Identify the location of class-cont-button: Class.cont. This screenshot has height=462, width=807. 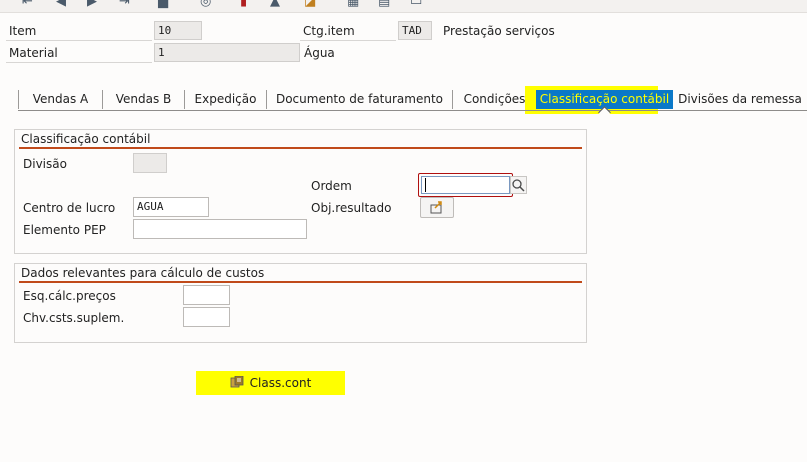
(270, 383).